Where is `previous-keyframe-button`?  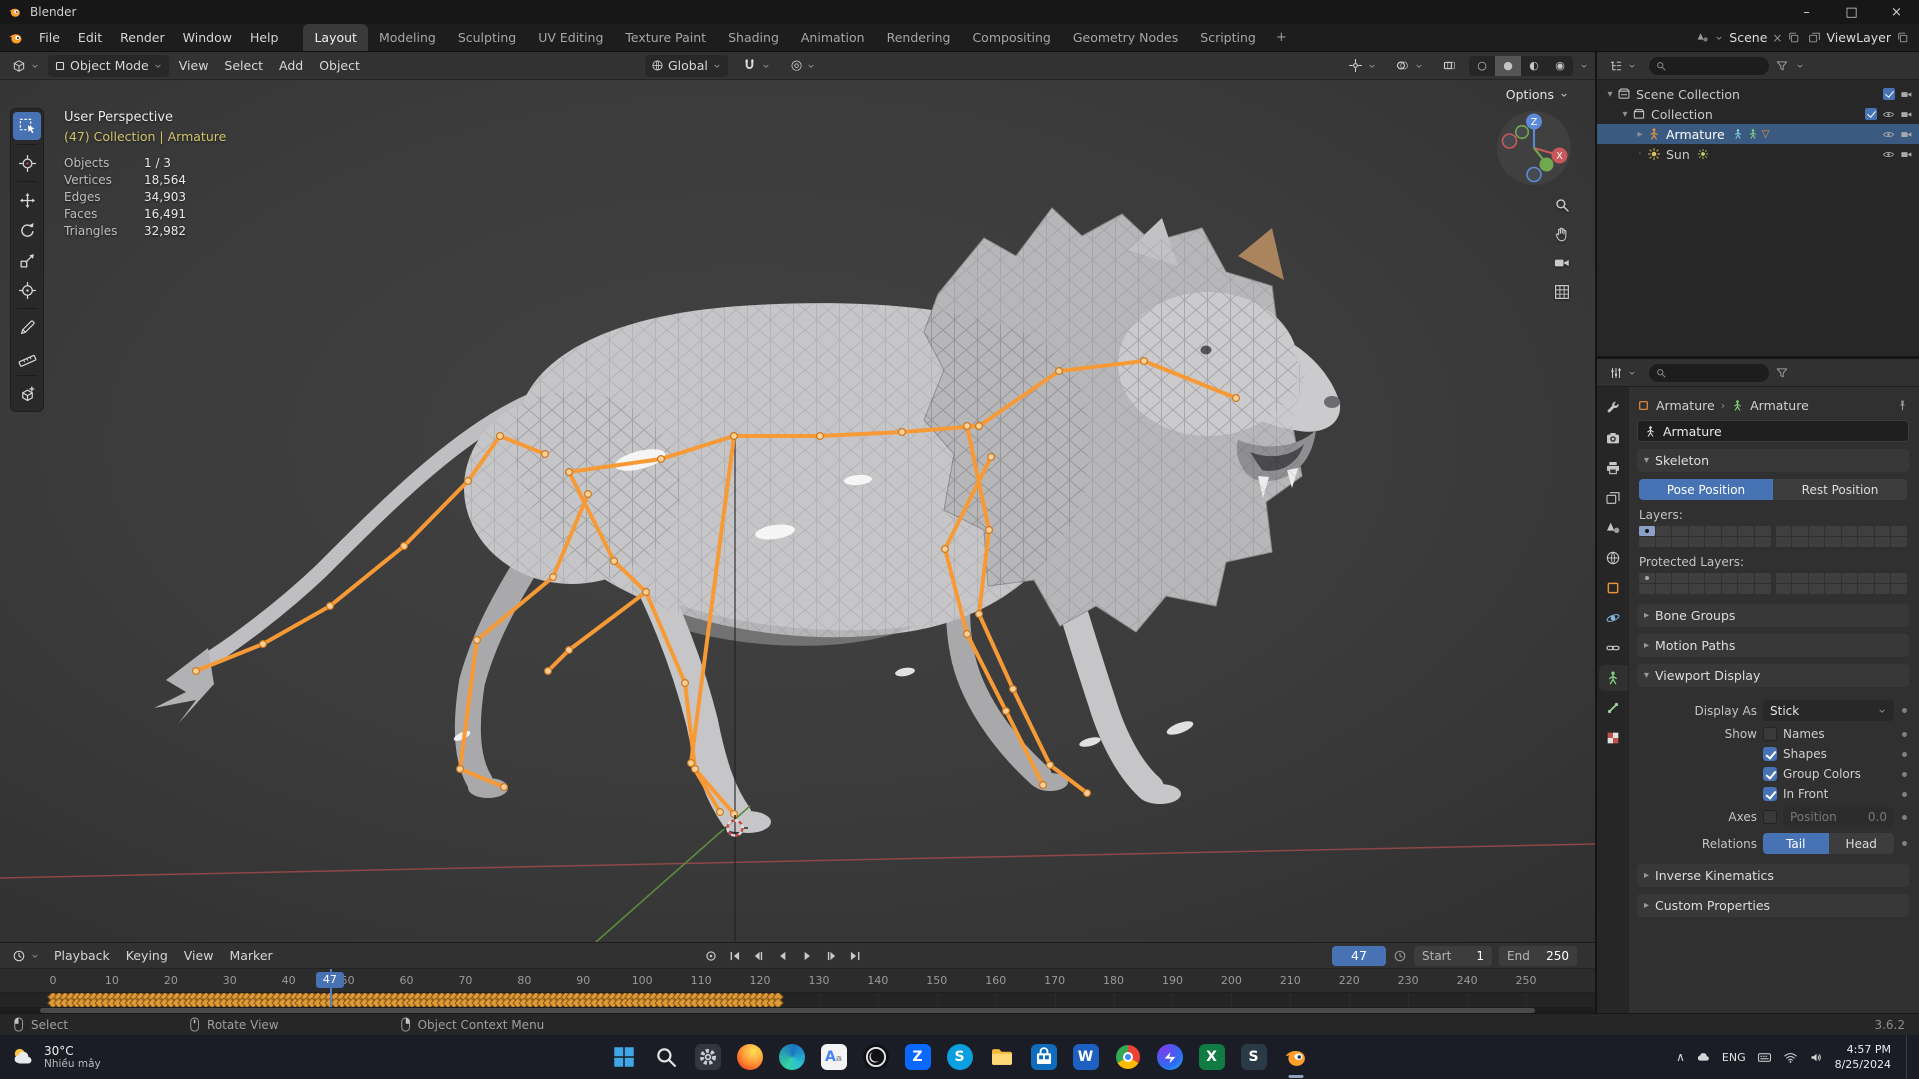
previous-keyframe-button is located at coordinates (759, 956).